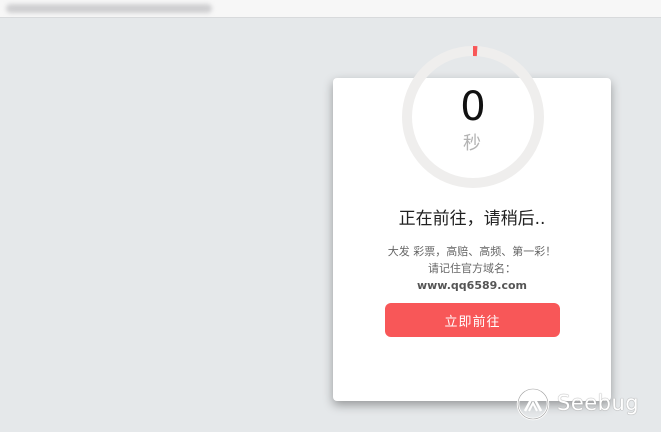 This screenshot has height=432, width=661. Describe the element at coordinates (472, 219) in the screenshot. I see `redirect-heading: 正在前往，请稍后..` at that location.